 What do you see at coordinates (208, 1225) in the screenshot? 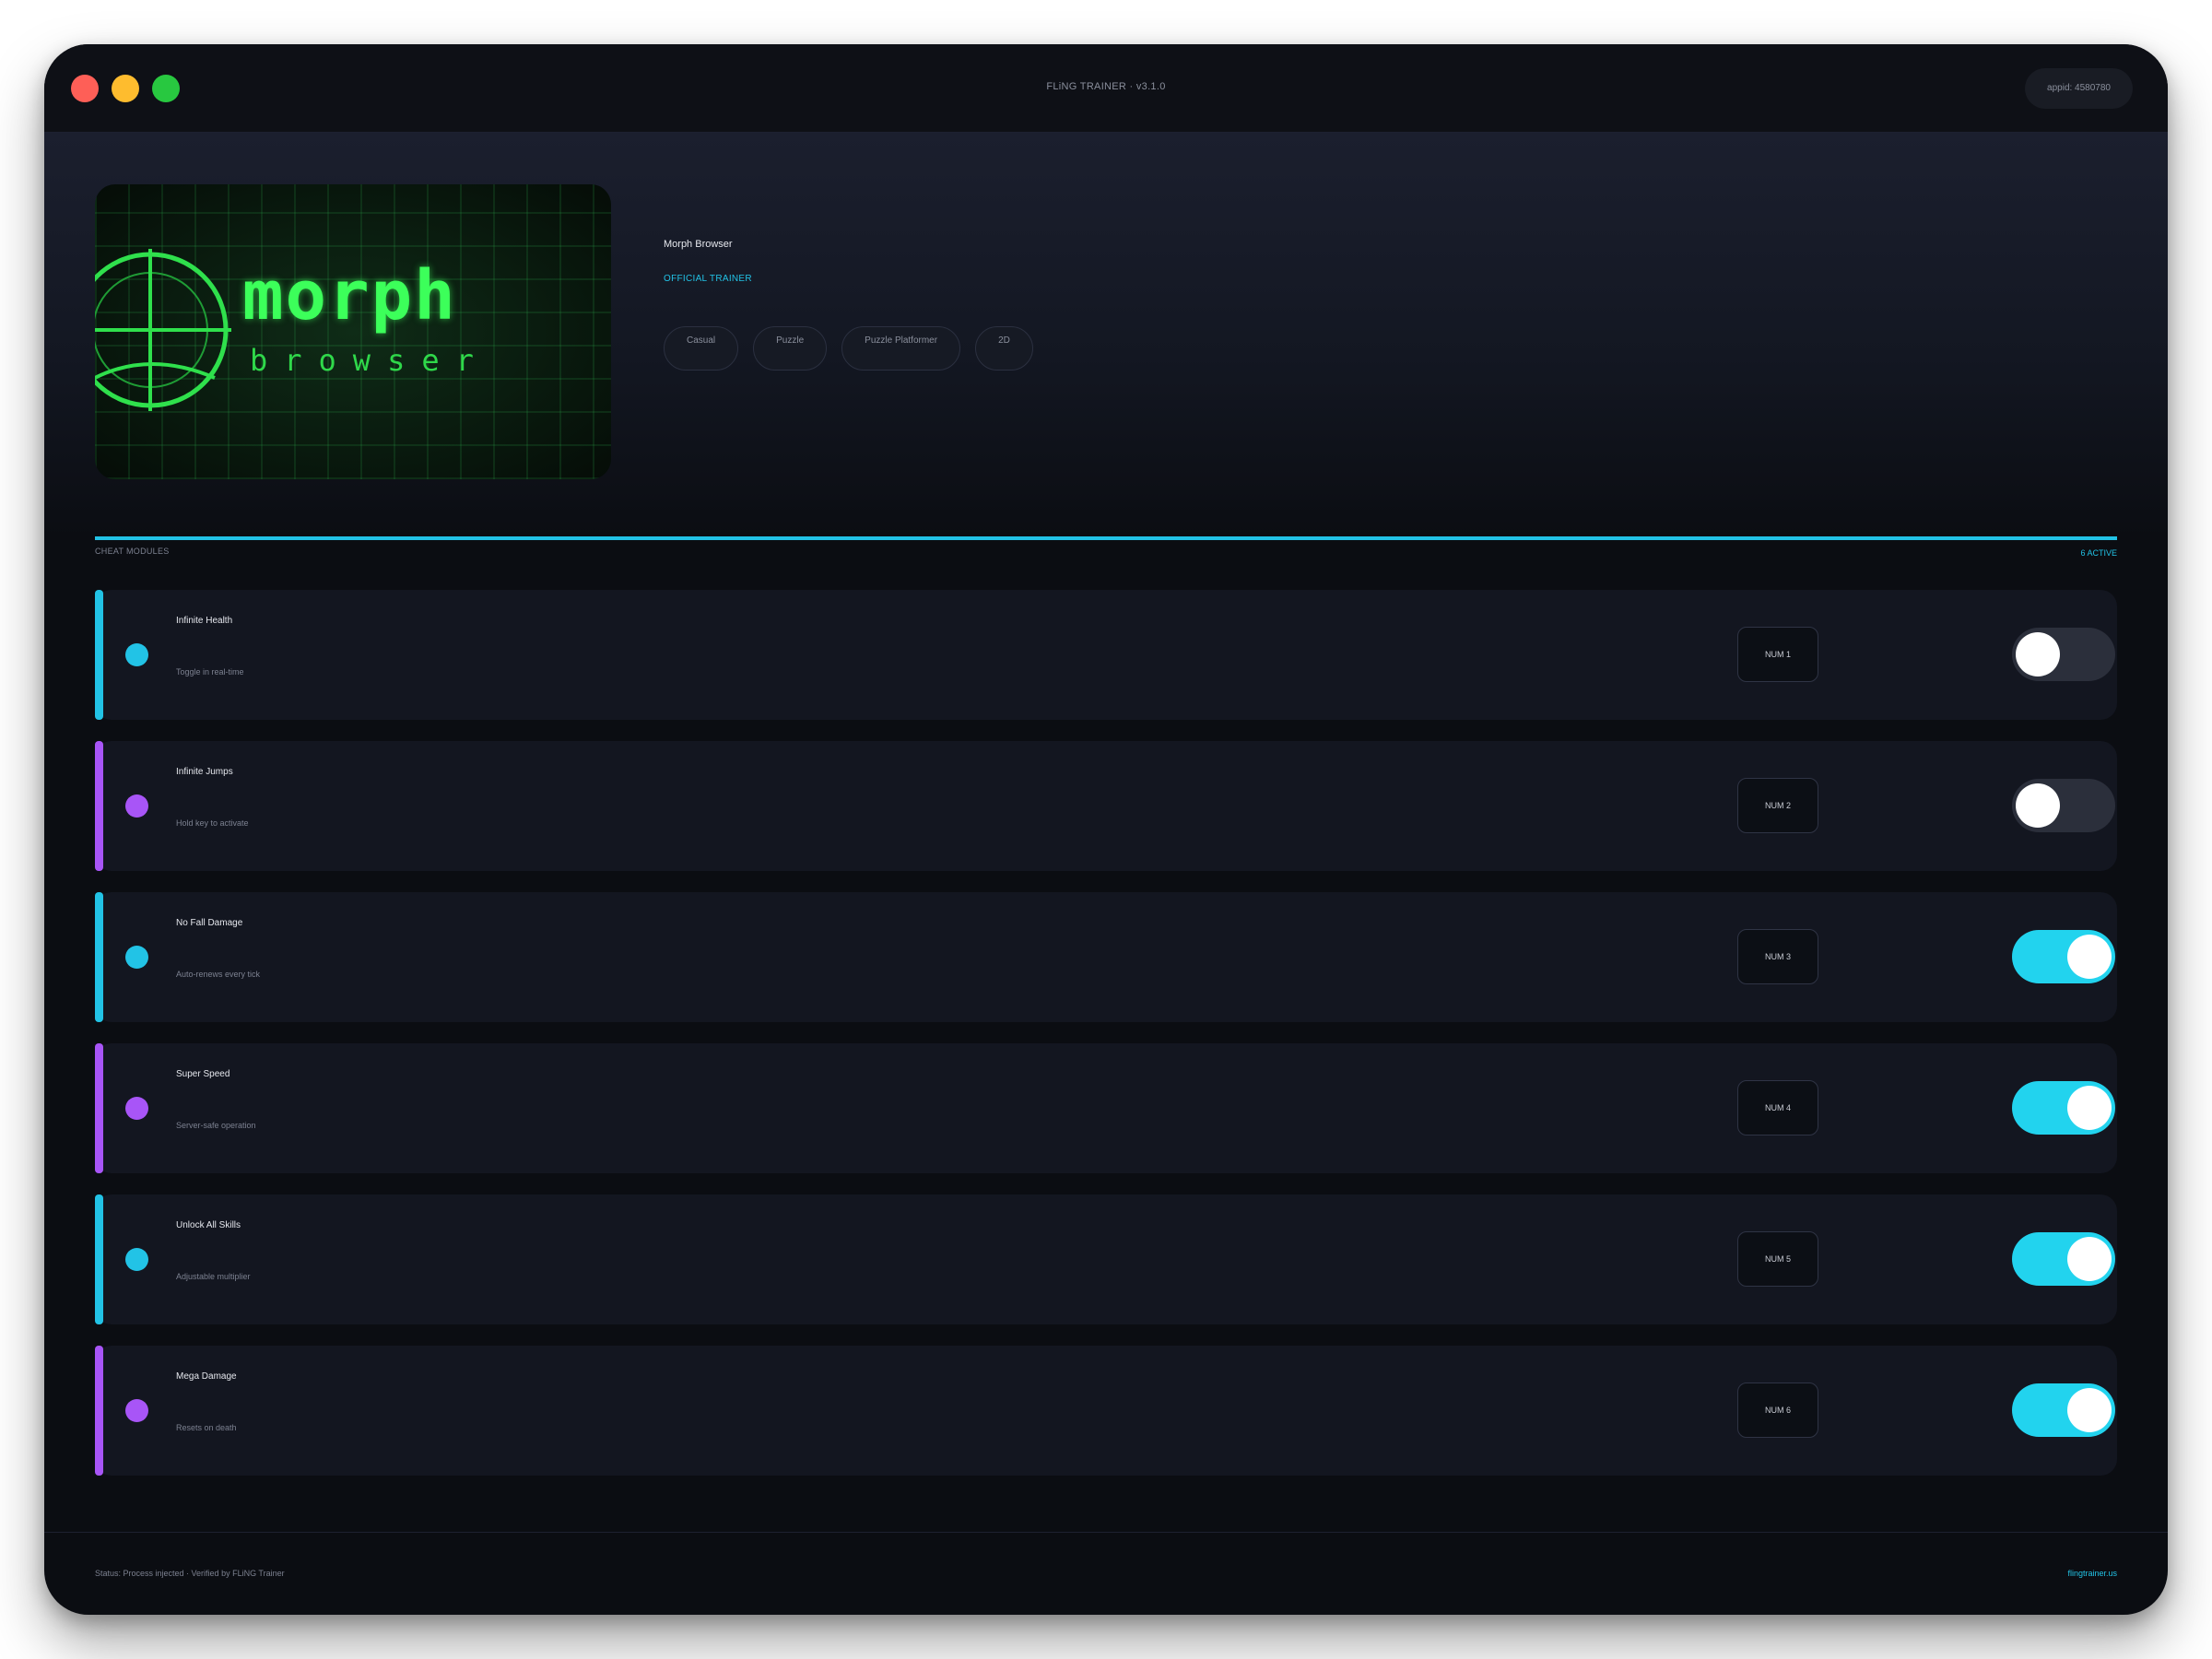
I see `cheat-name: Unlock All Skills` at bounding box center [208, 1225].